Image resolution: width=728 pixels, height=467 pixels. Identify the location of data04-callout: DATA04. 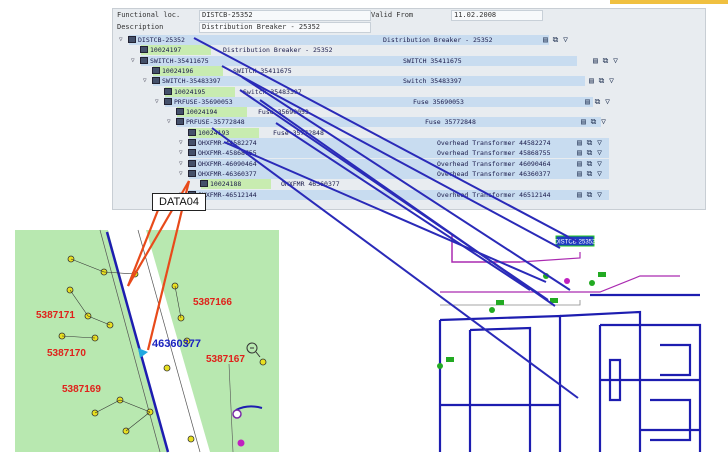
(179, 202).